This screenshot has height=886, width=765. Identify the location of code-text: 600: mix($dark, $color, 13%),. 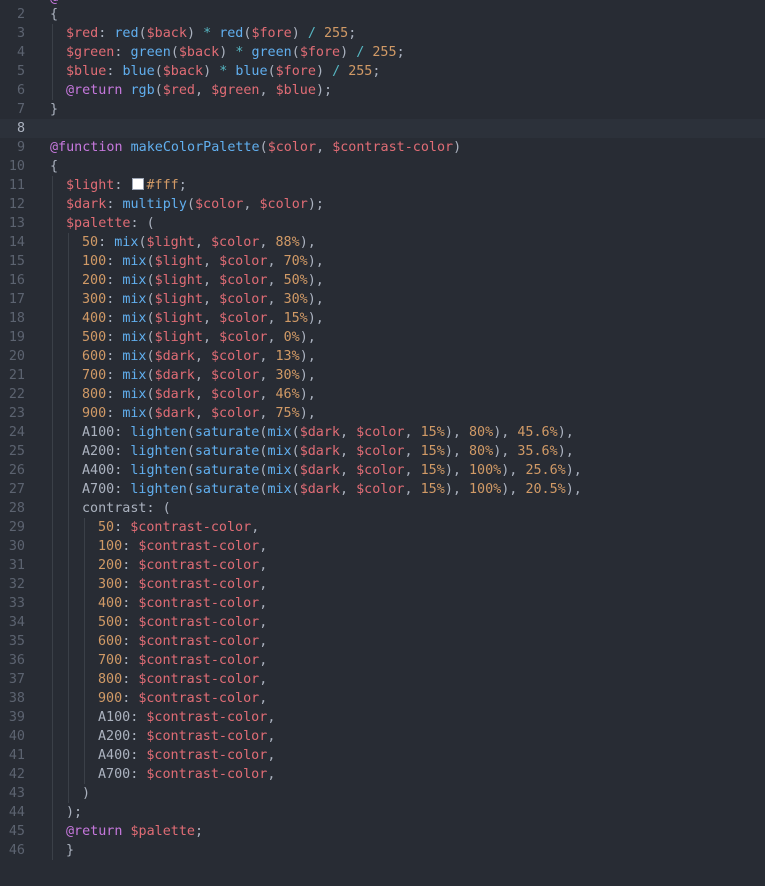
(199, 356).